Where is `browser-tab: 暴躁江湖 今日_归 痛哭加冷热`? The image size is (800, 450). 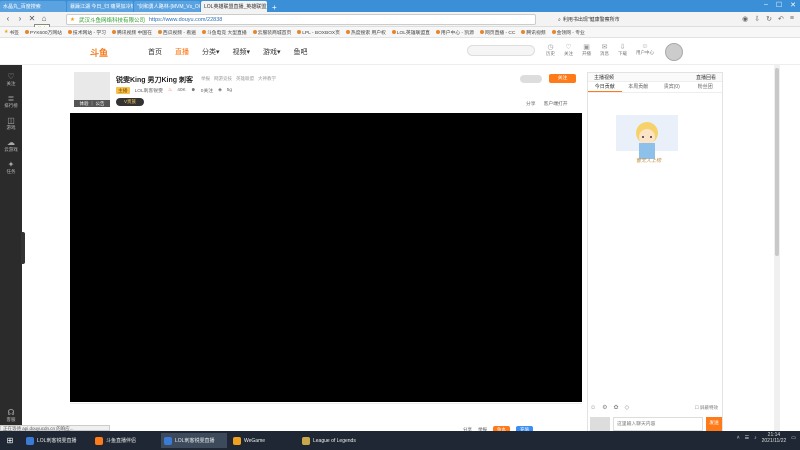 browser-tab: 暴躁江湖 今日_归 痛哭加冷热 is located at coordinates (100, 6).